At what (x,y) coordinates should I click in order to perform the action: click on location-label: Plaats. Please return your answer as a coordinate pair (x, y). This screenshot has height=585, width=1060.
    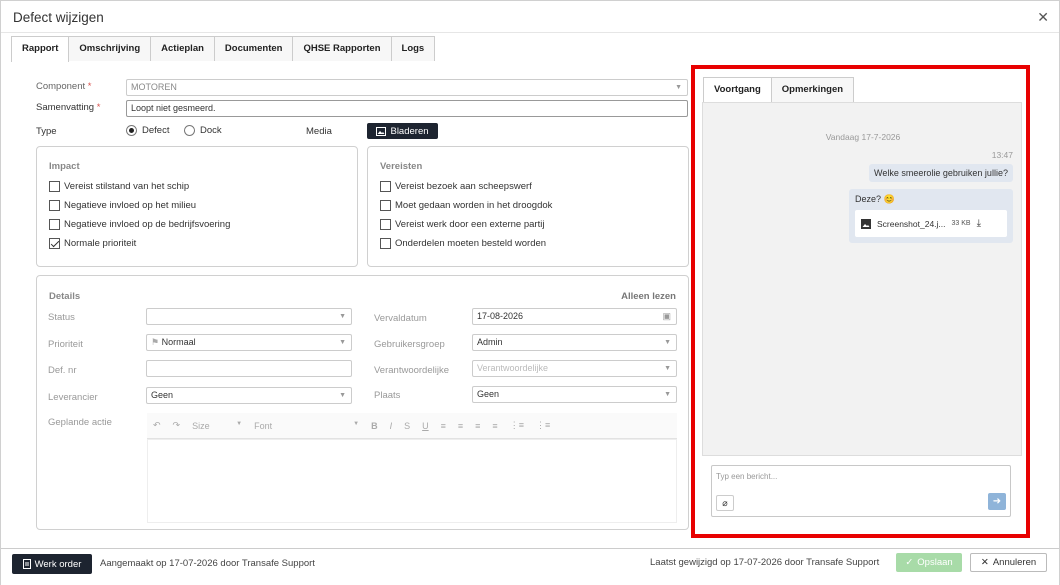
    Looking at the image, I should click on (387, 395).